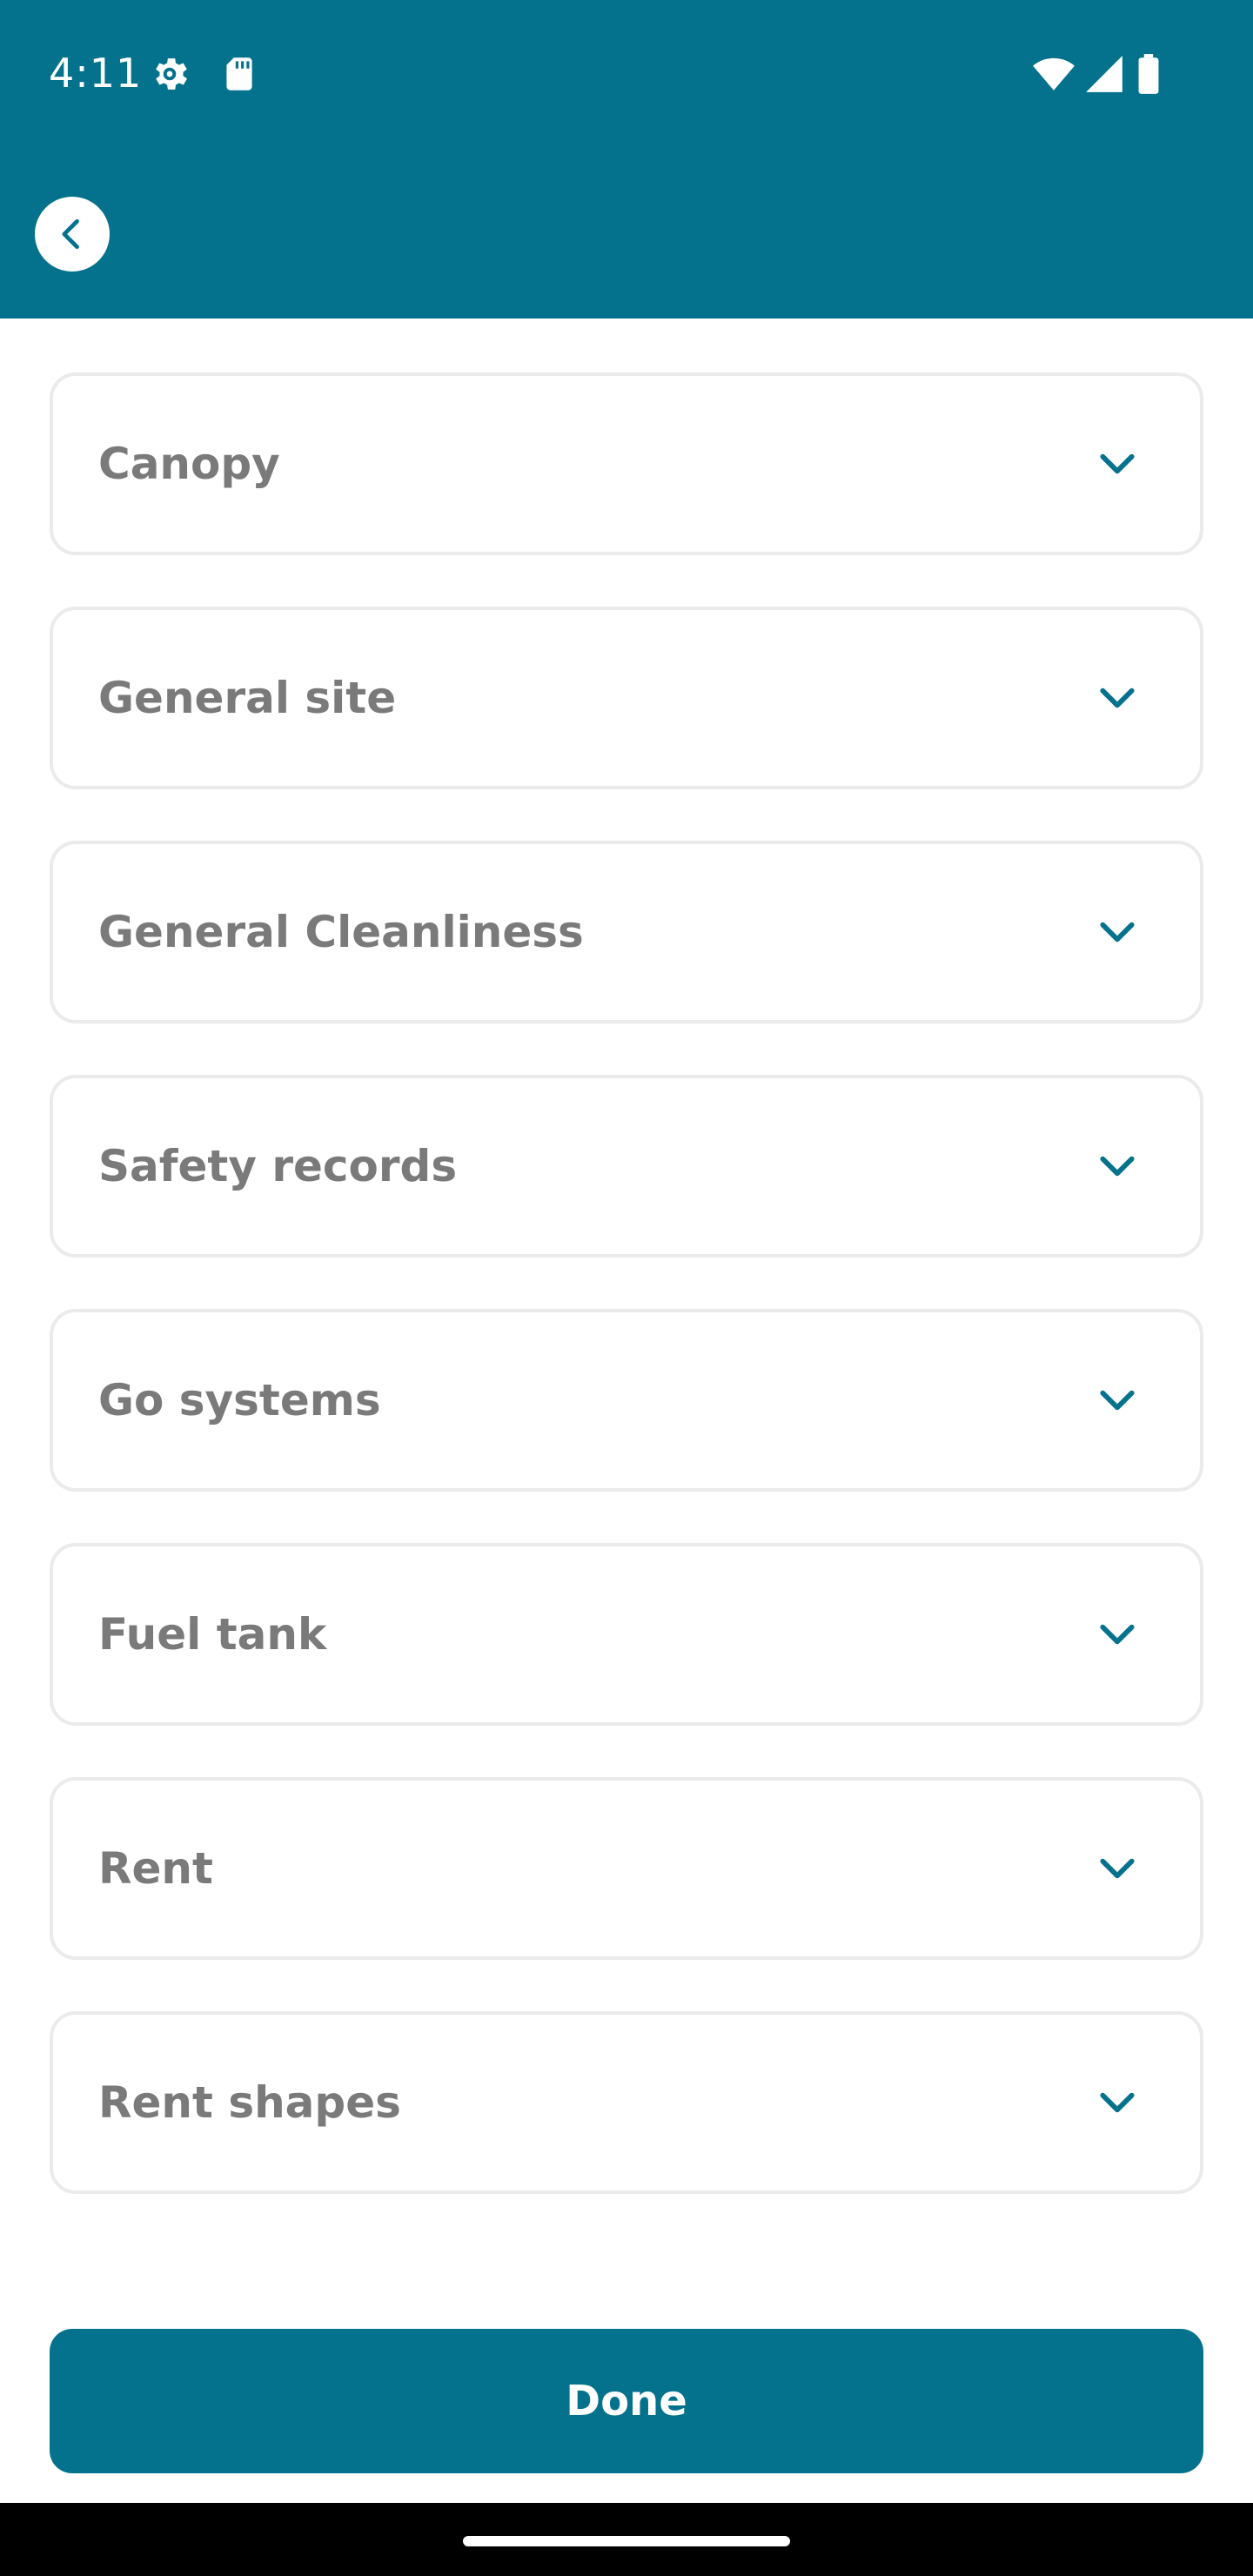  Describe the element at coordinates (1104, 74) in the screenshot. I see `cellular-signal-icon` at that location.